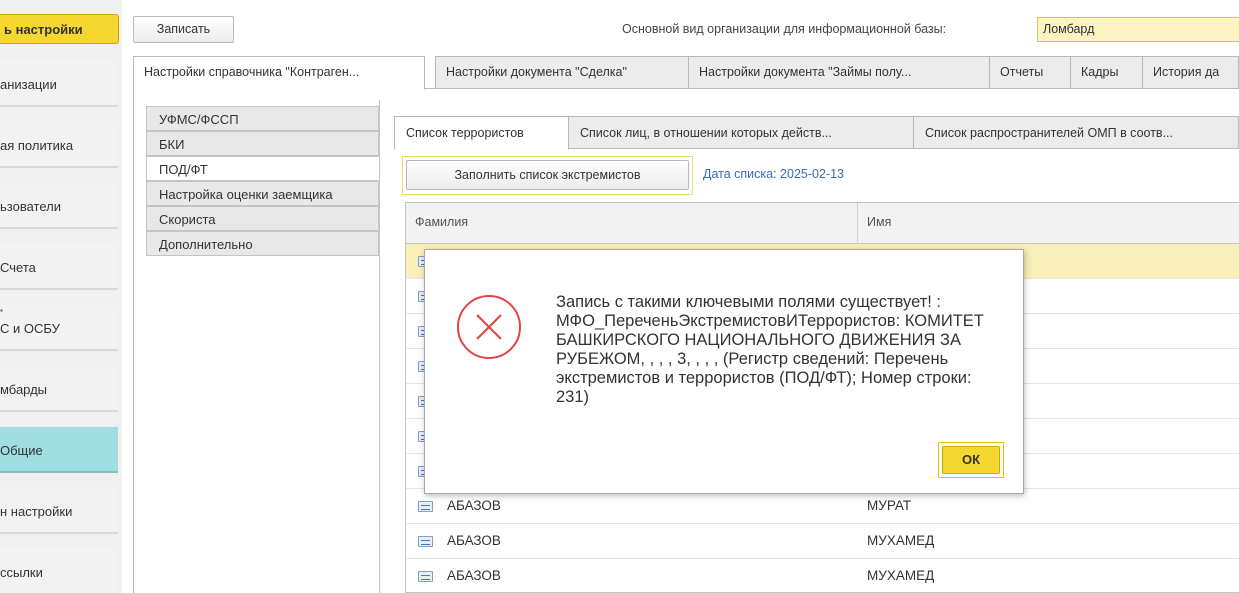 The width and height of the screenshot is (1239, 593). I want to click on subtab-borrower-scoring: Настройка оценки заемщика, so click(262, 193).